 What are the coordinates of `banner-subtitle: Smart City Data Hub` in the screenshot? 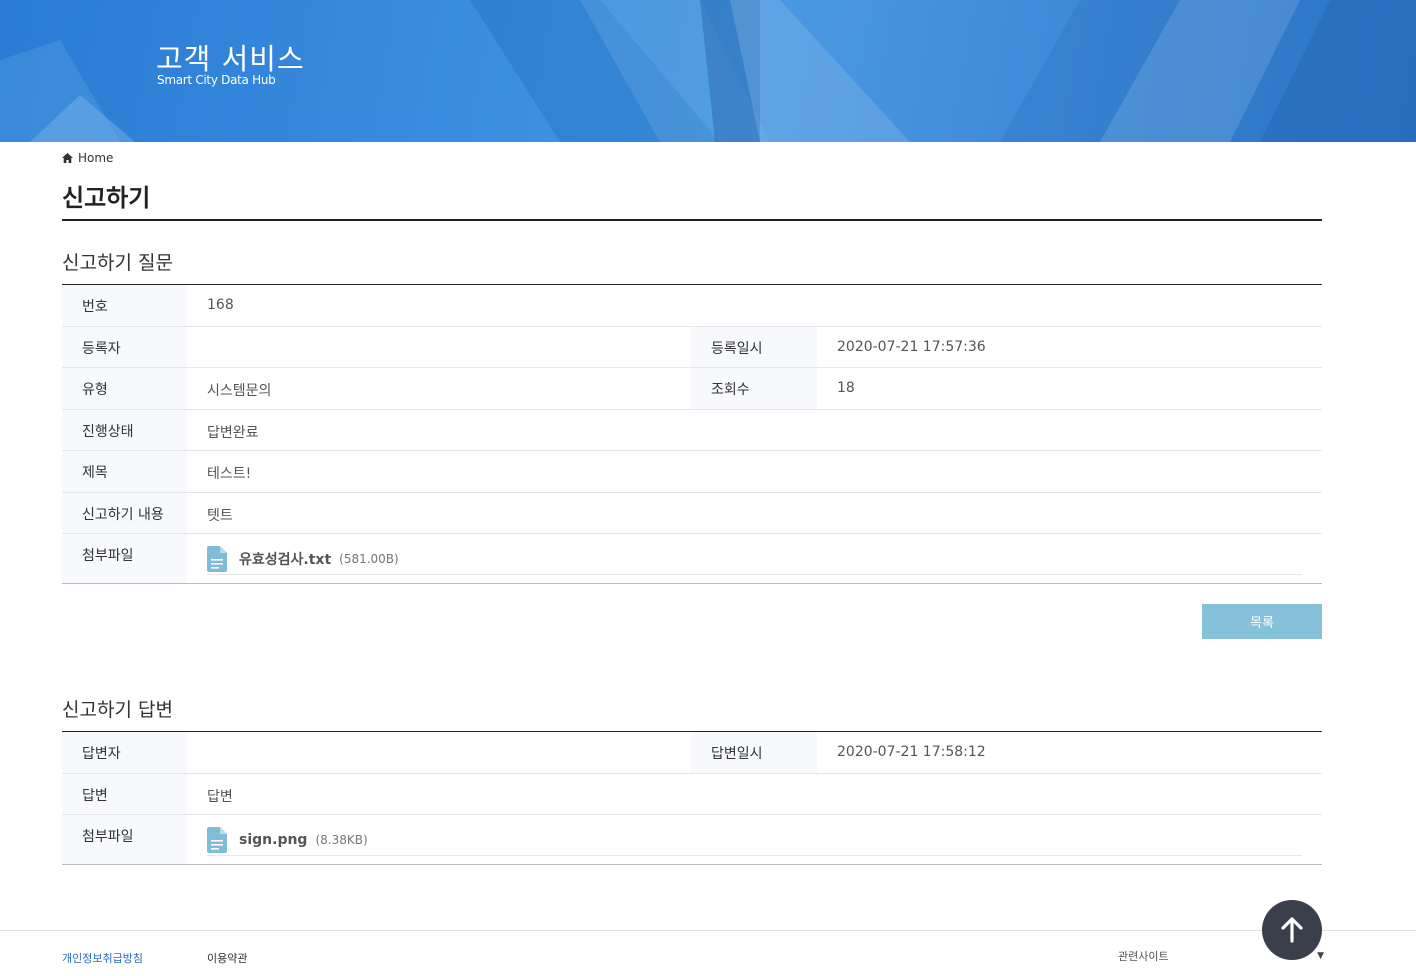 It's located at (216, 80).